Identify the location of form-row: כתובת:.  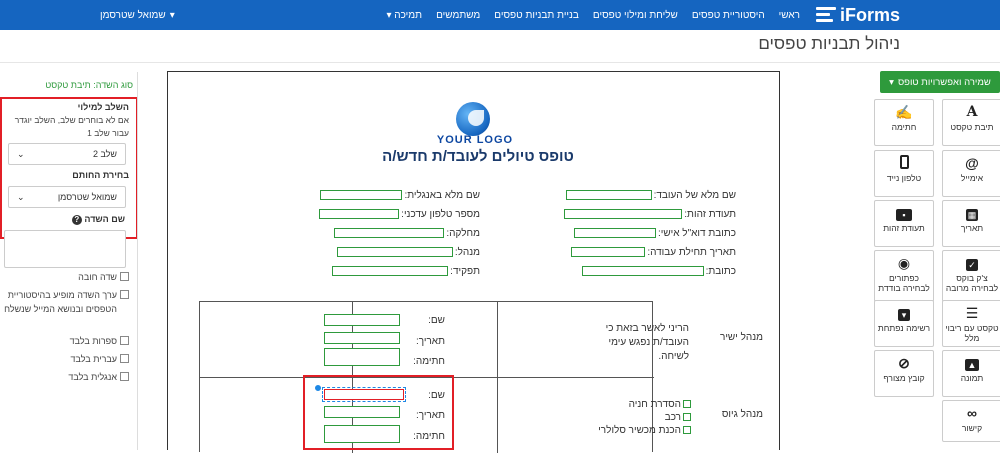
(658, 271).